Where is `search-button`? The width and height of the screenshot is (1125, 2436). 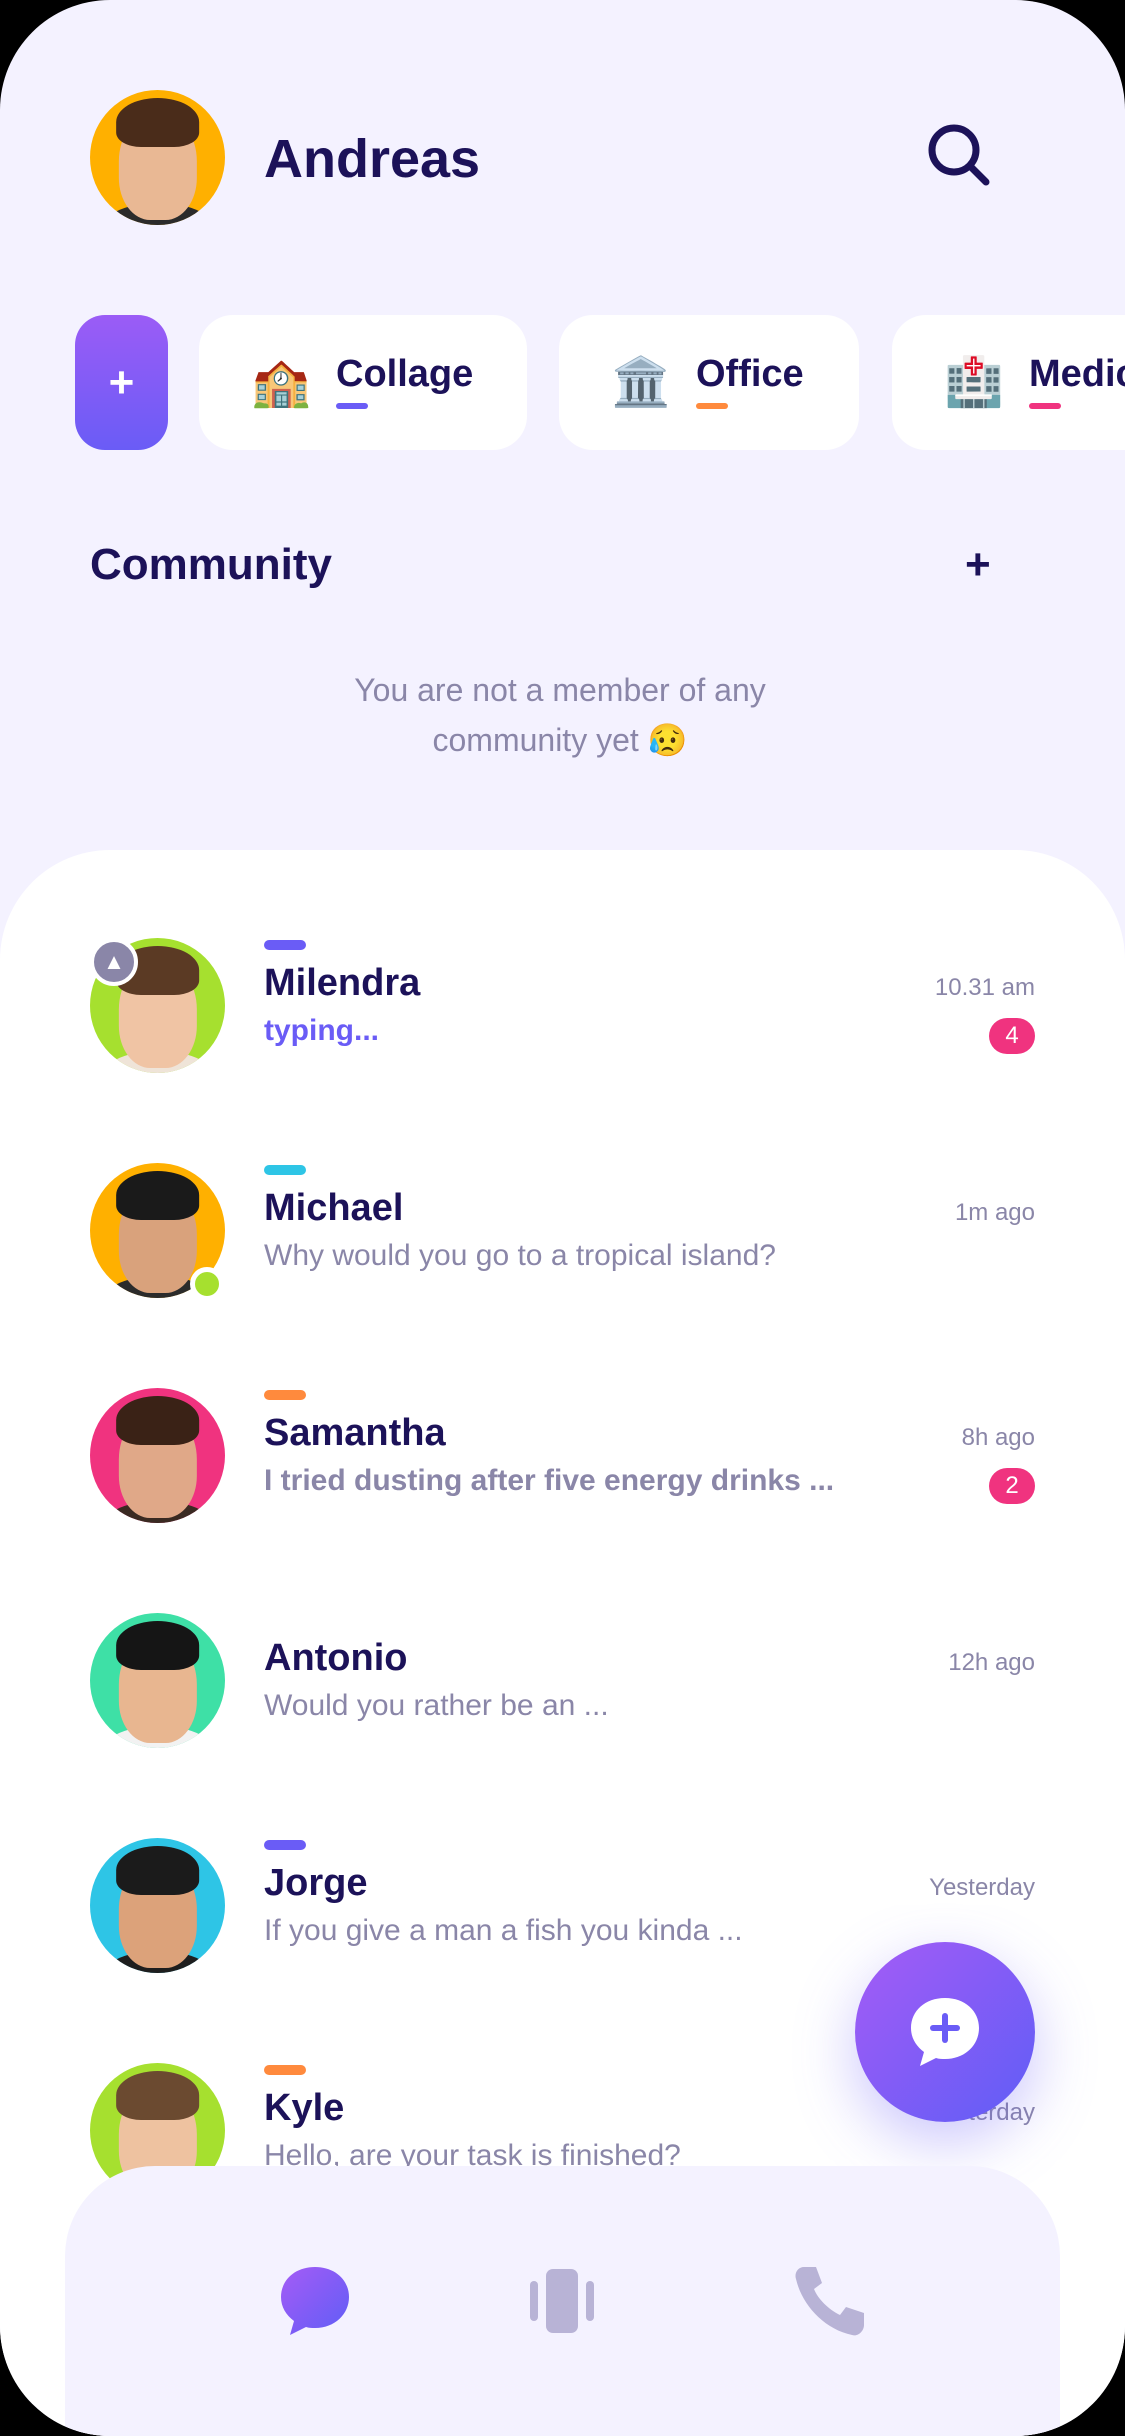
search-button is located at coordinates (959, 155).